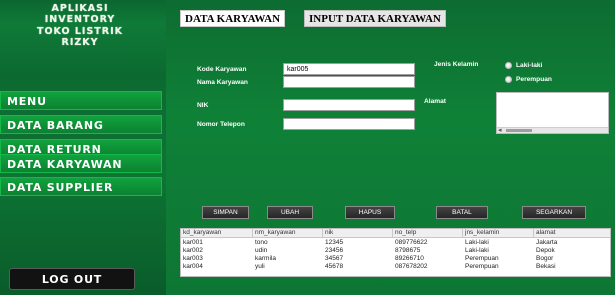 The height and width of the screenshot is (295, 615). Describe the element at coordinates (358, 233) in the screenshot. I see `column-header-nik: nik` at that location.